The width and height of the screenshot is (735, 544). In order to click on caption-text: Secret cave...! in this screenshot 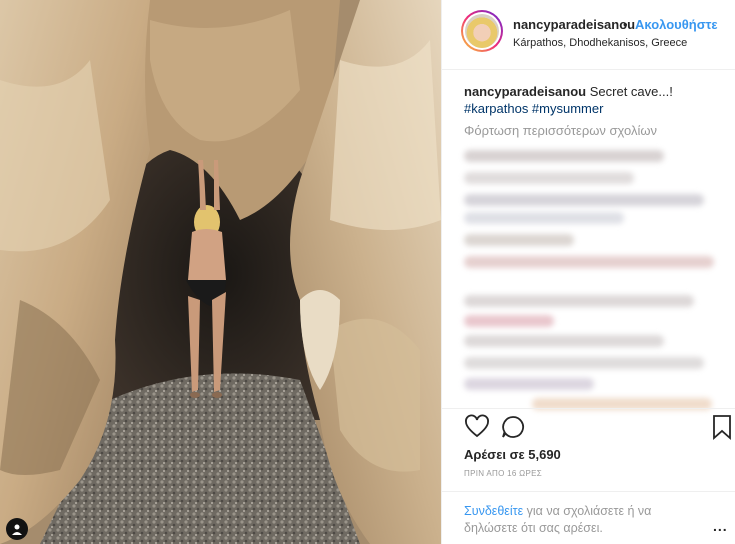, I will do `click(631, 91)`.